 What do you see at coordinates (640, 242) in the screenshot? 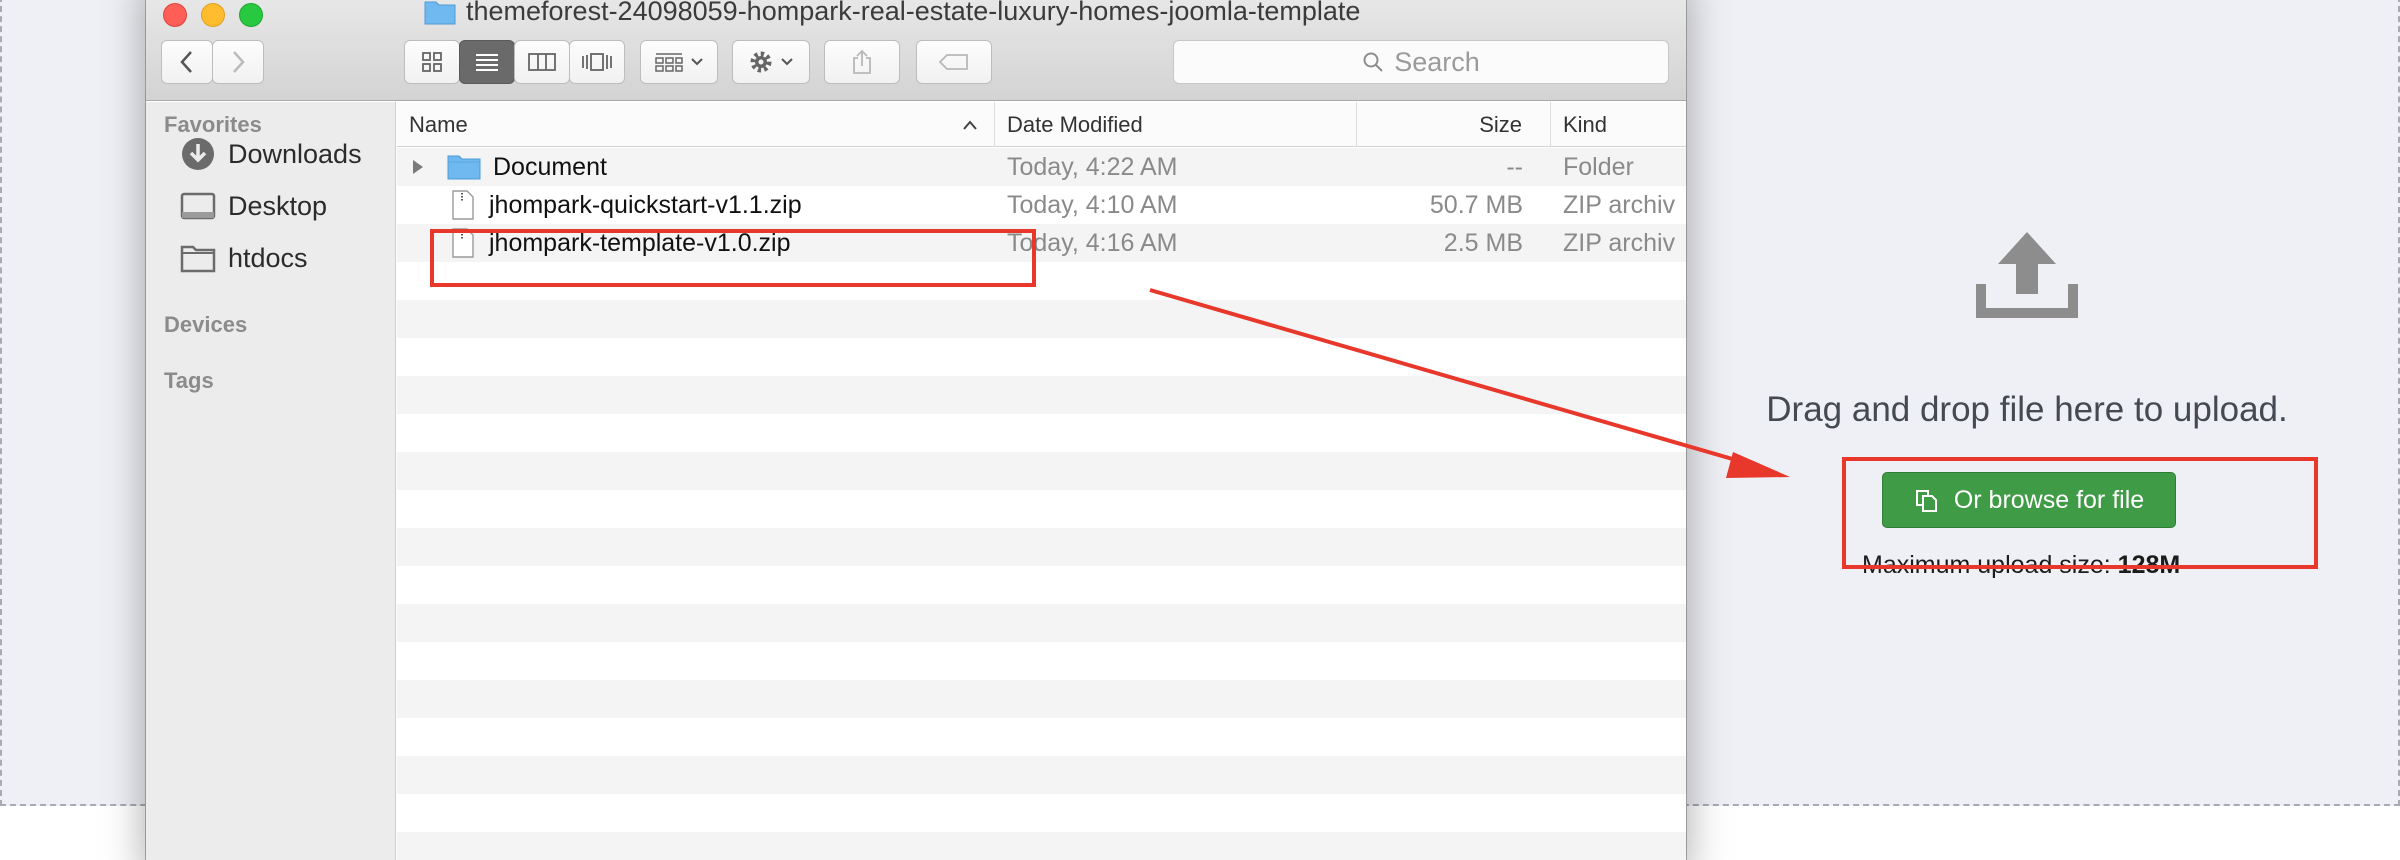
I see `file-name: jhompark-template-v1.0.zip` at bounding box center [640, 242].